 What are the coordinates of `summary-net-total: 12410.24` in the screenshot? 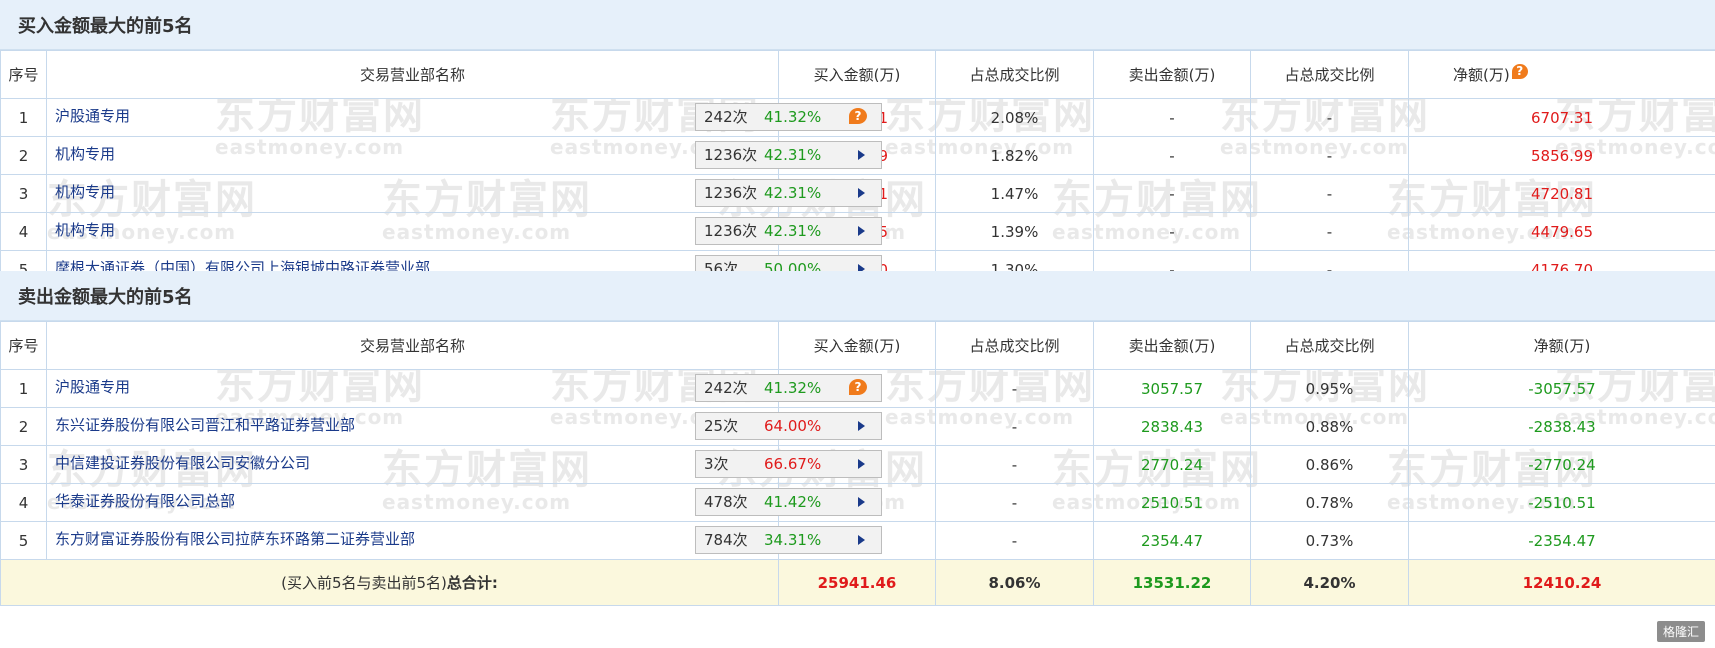 It's located at (1561, 582).